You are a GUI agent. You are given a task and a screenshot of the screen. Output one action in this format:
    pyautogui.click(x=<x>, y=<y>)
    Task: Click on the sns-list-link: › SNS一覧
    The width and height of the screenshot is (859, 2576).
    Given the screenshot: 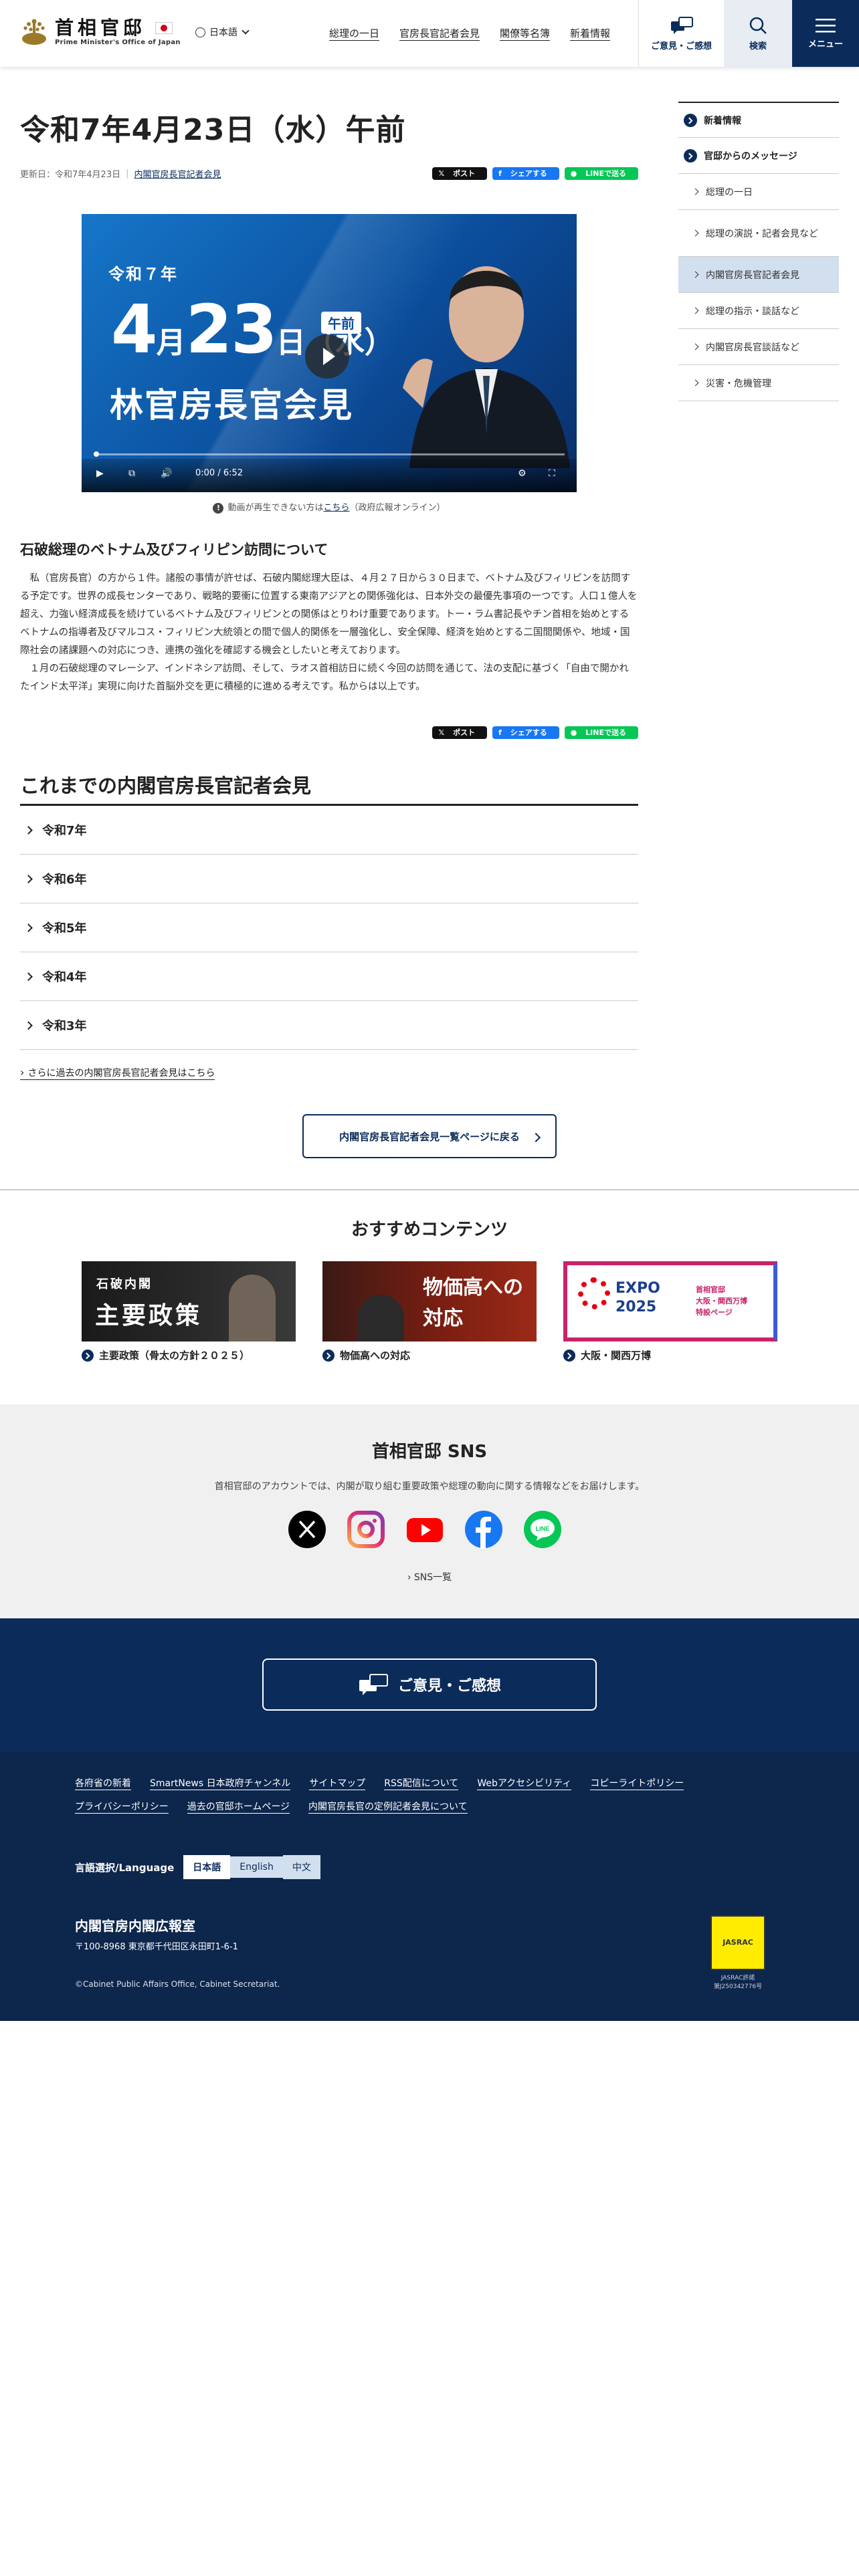 What is the action you would take?
    pyautogui.click(x=429, y=1577)
    